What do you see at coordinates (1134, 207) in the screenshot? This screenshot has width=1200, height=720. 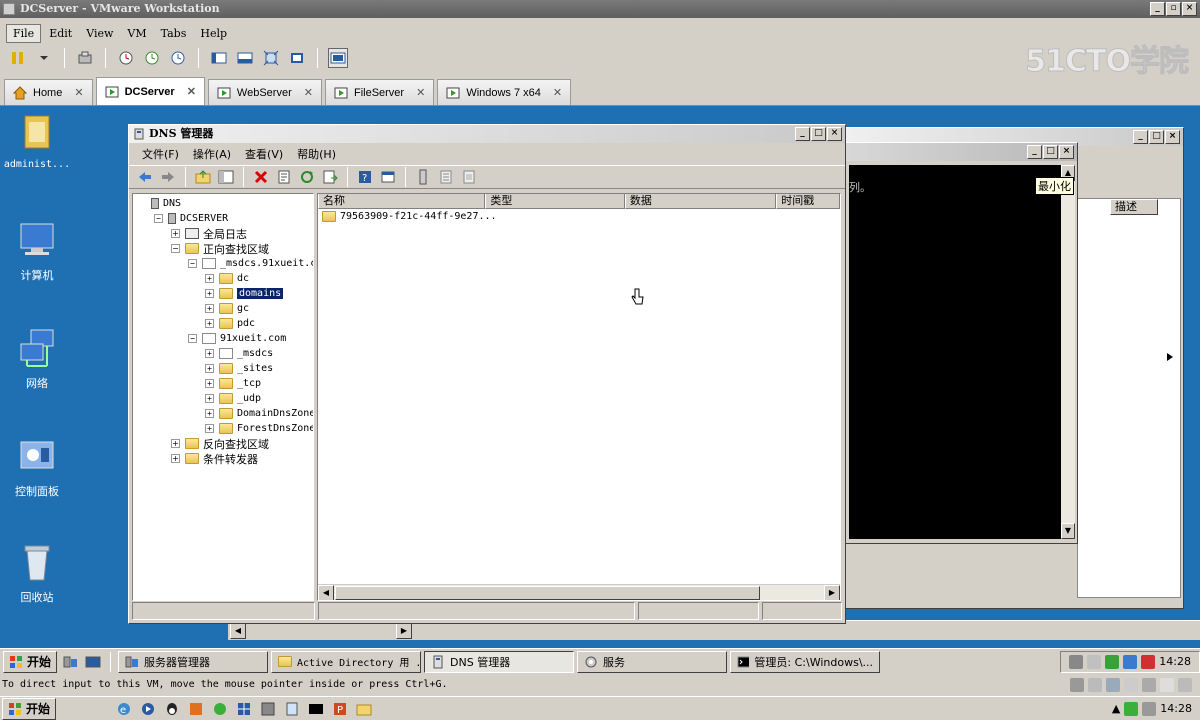 I see `column-header-description: 描述` at bounding box center [1134, 207].